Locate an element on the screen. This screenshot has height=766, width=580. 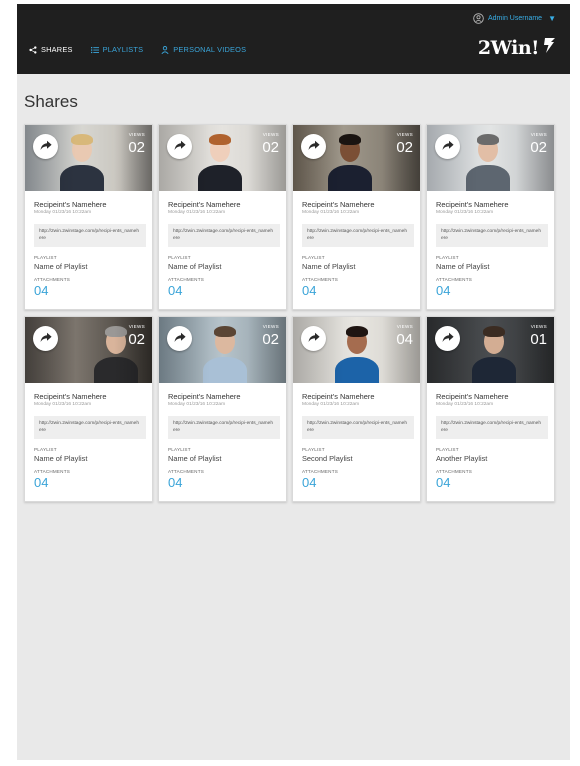
share-icon is located at coordinates (33, 49).